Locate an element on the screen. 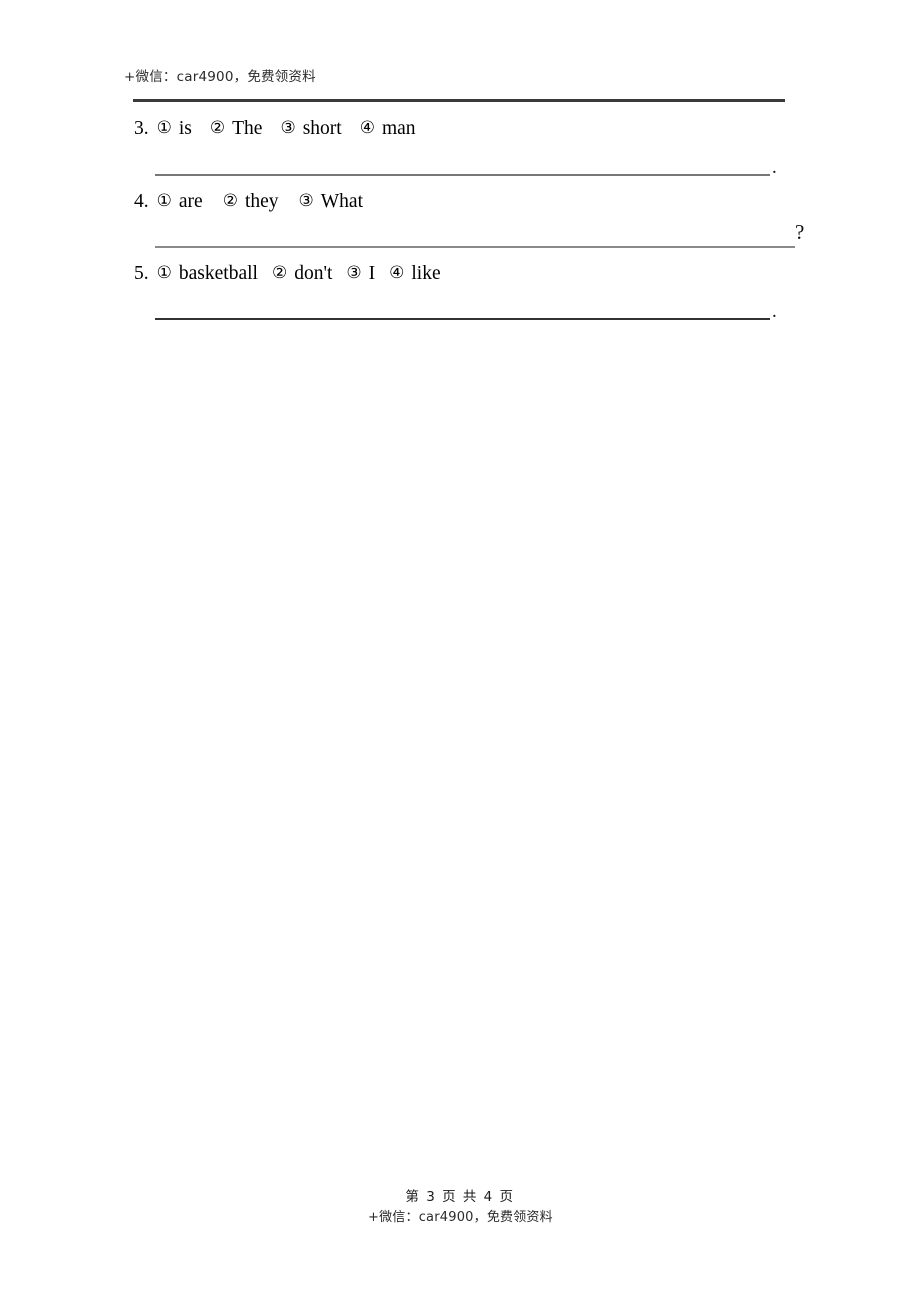  question-4: 4. ① are ② they ③ What is located at coordinates (248, 202).